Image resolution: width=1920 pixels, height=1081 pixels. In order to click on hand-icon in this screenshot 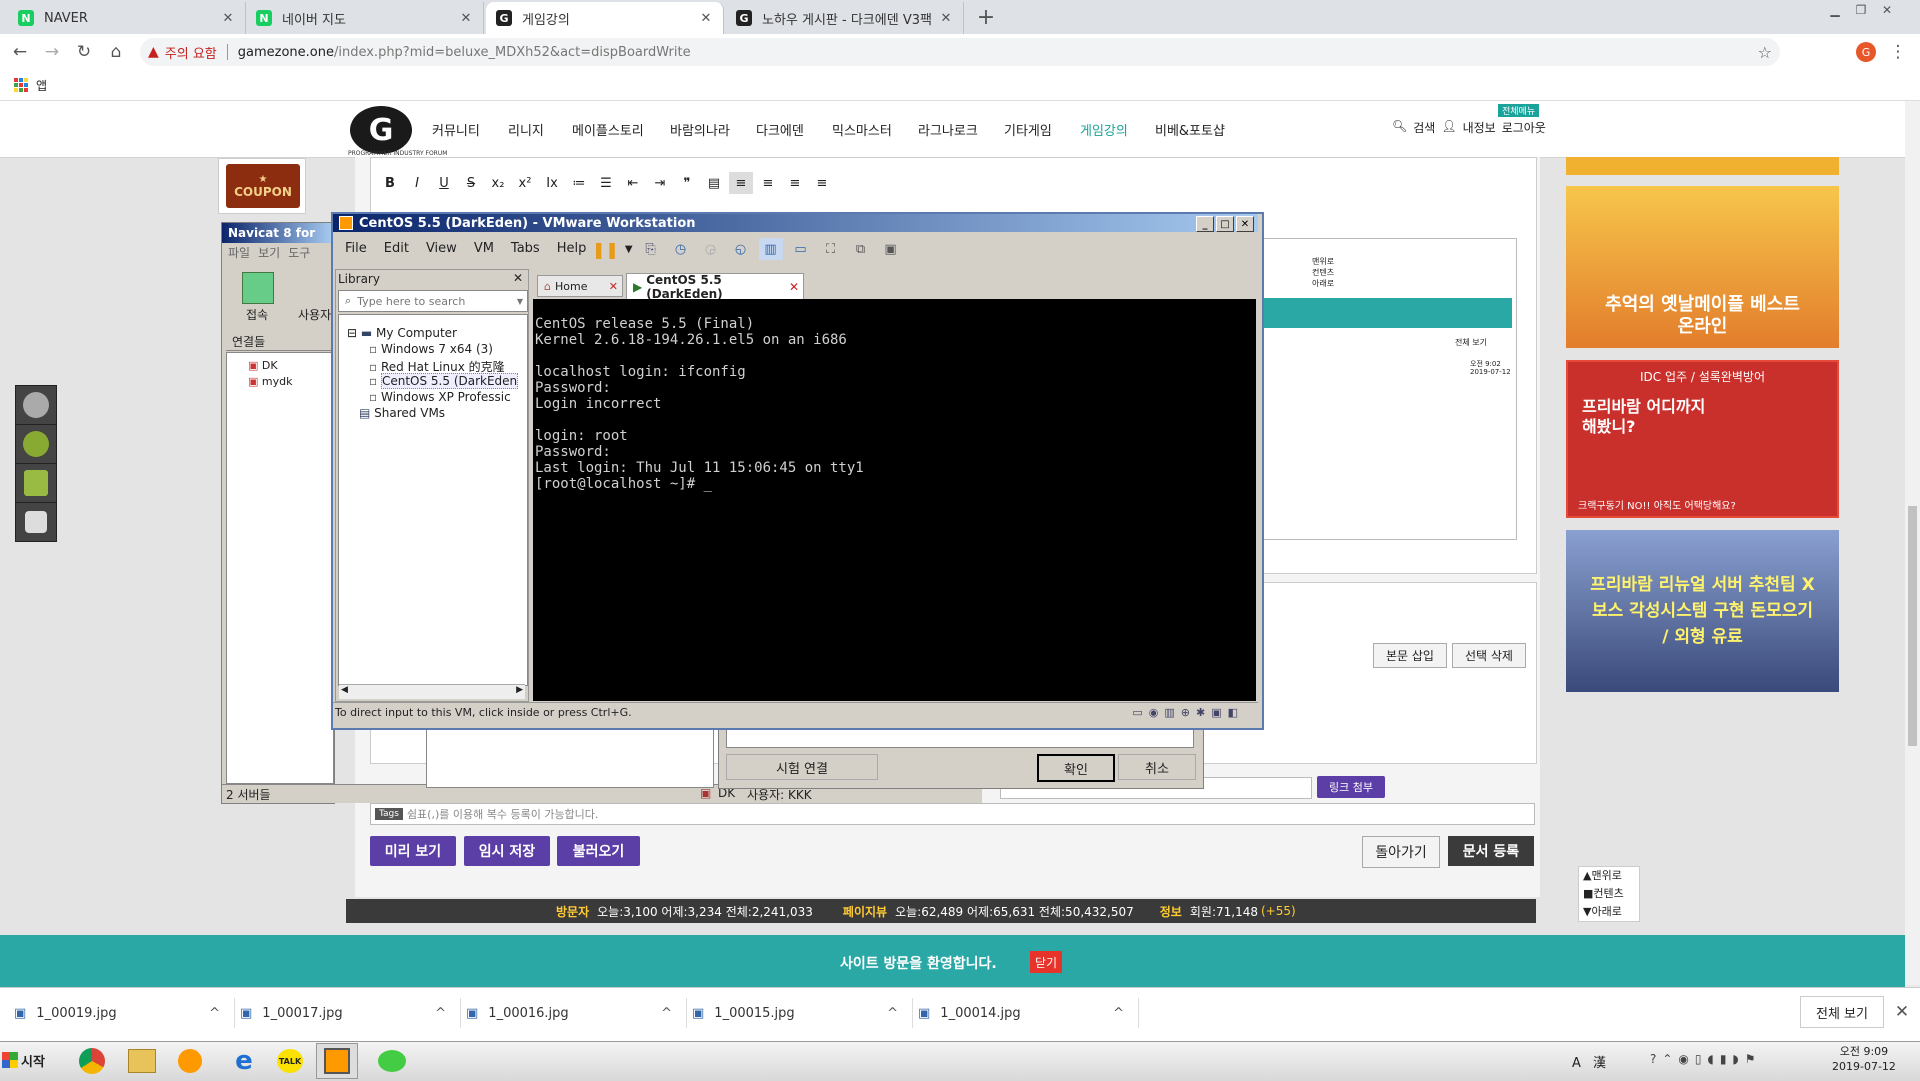, I will do `click(36, 522)`.